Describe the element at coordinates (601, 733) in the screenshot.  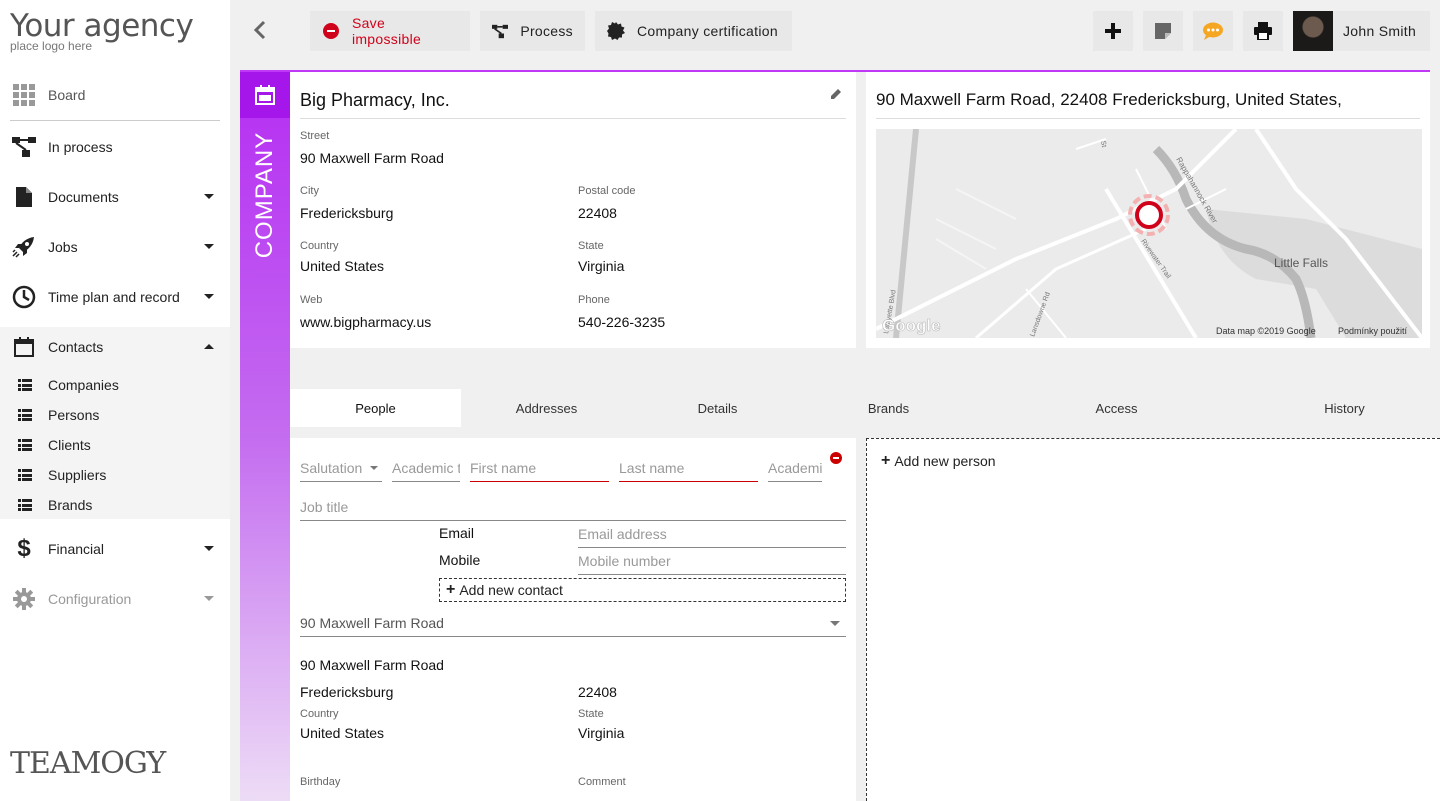
I see `person-state-value: Virginia` at that location.